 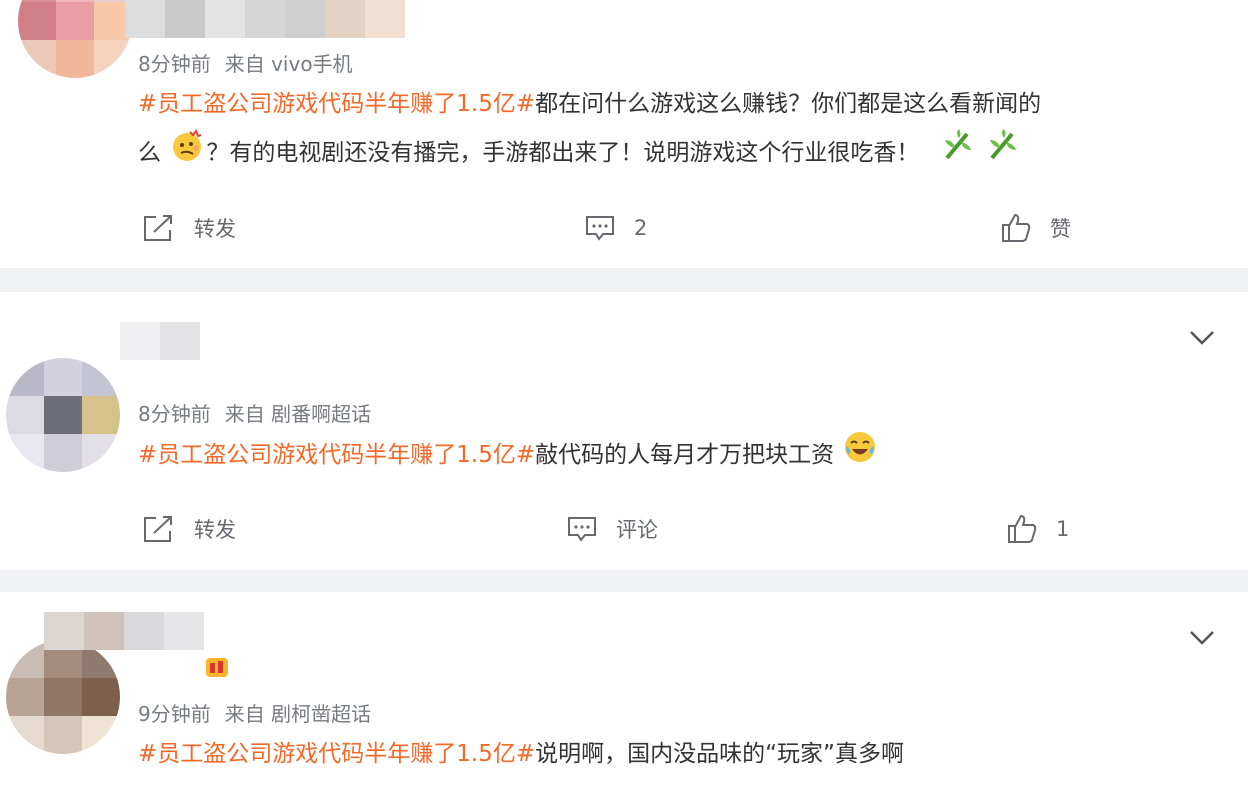 I want to click on action-bar: 转发 2 赞, so click(x=624, y=228).